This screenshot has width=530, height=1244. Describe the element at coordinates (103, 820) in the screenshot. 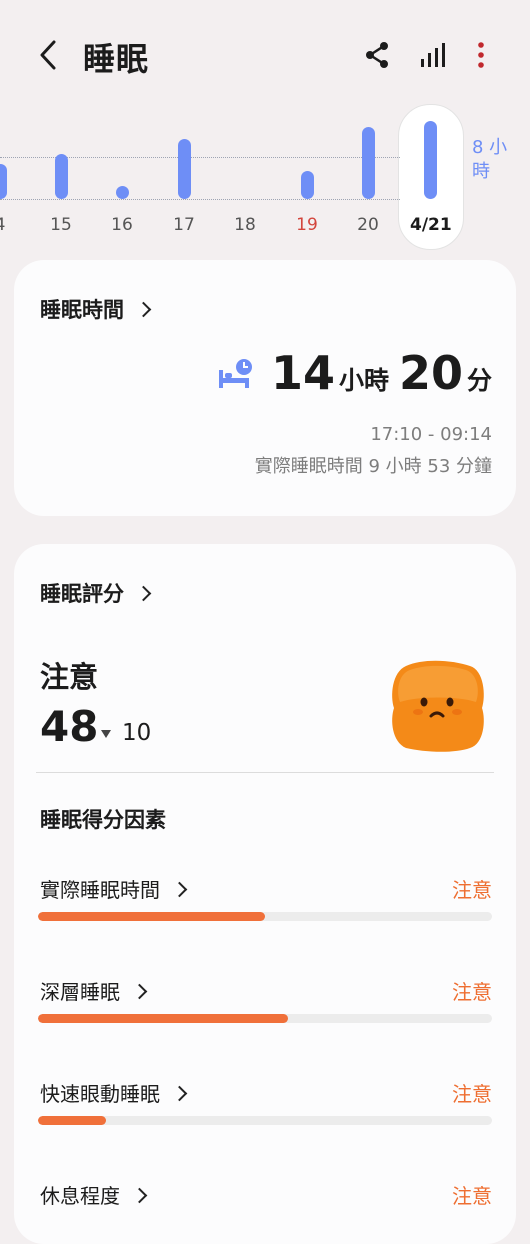

I see `factors-title: 睡眠得分因素` at that location.